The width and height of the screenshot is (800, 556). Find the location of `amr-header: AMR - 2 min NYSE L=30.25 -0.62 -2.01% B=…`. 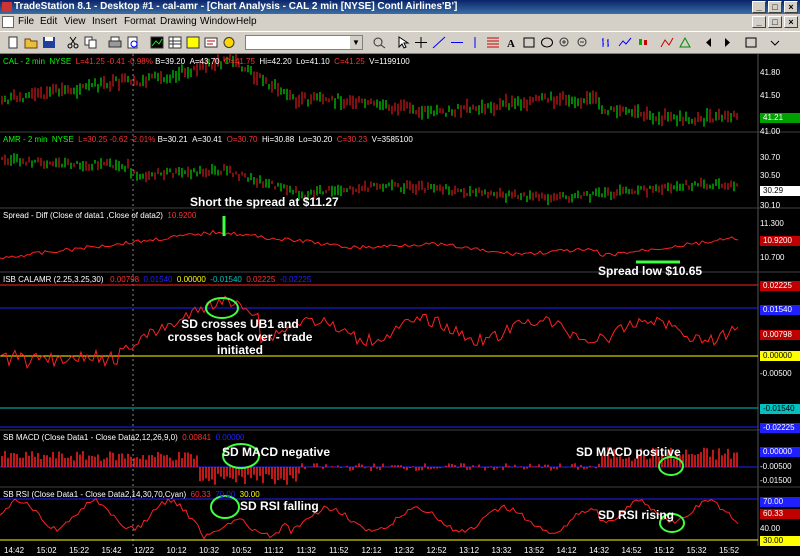

amr-header: AMR - 2 min NYSE L=30.25 -0.62 -2.01% B=… is located at coordinates (208, 139).